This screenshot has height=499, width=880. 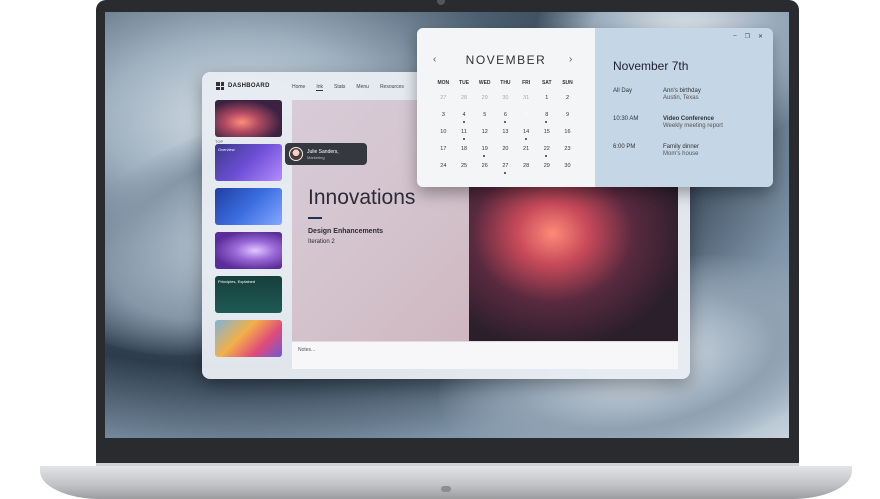 I want to click on thumbnail-list: Overview Principles, Explained, so click(x=248, y=232).